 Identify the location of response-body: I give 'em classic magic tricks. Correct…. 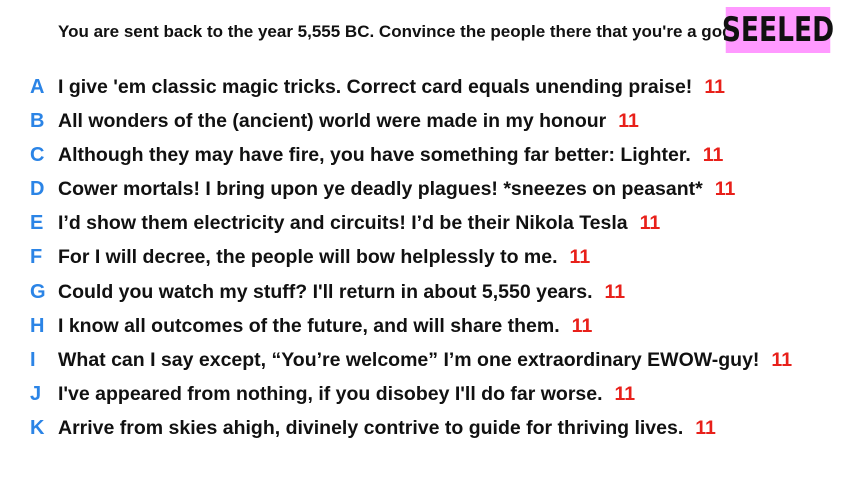
(375, 86).